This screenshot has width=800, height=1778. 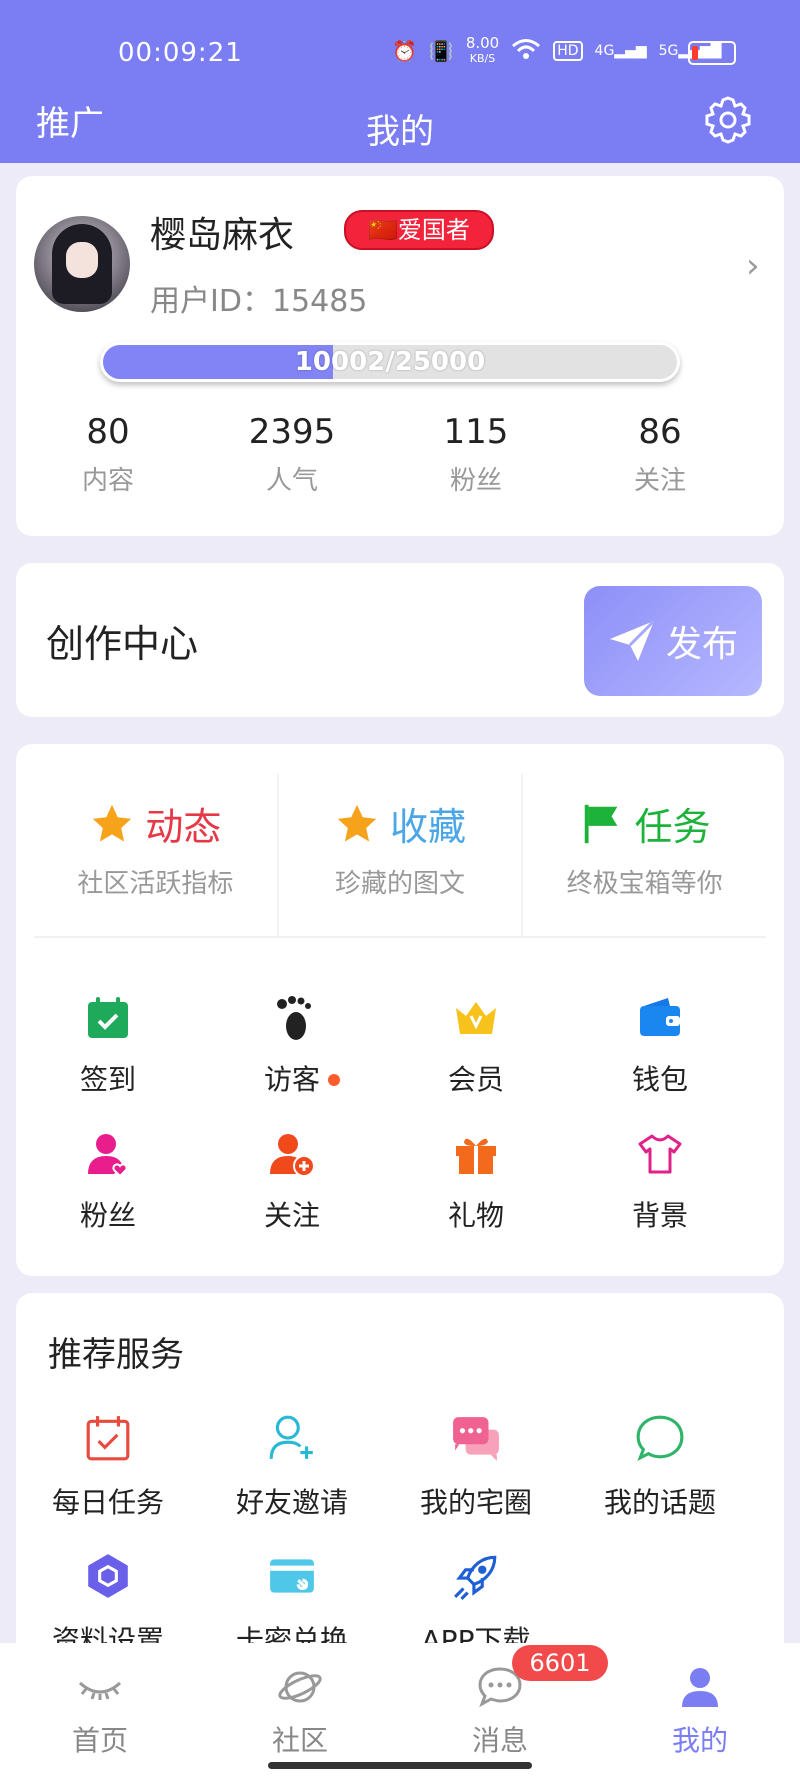 What do you see at coordinates (108, 1482) in the screenshot?
I see `service-daily-task: 每日任务` at bounding box center [108, 1482].